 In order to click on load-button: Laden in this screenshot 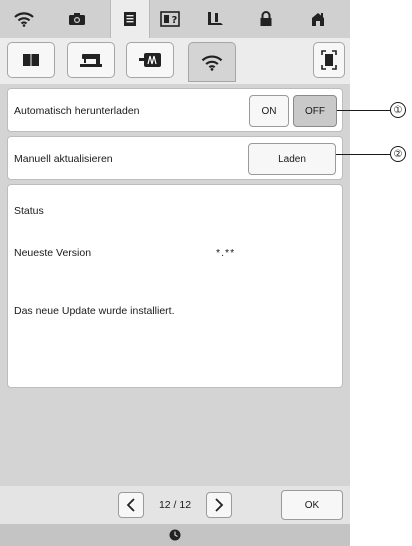, I will do `click(292, 159)`.